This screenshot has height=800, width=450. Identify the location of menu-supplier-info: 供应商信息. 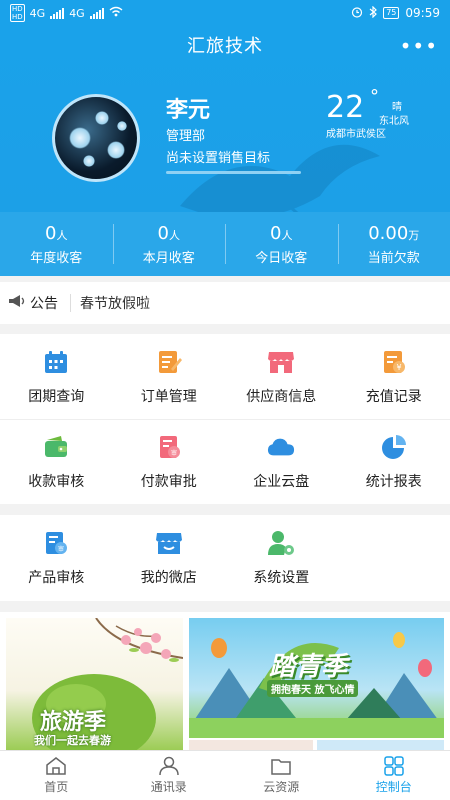
(281, 376).